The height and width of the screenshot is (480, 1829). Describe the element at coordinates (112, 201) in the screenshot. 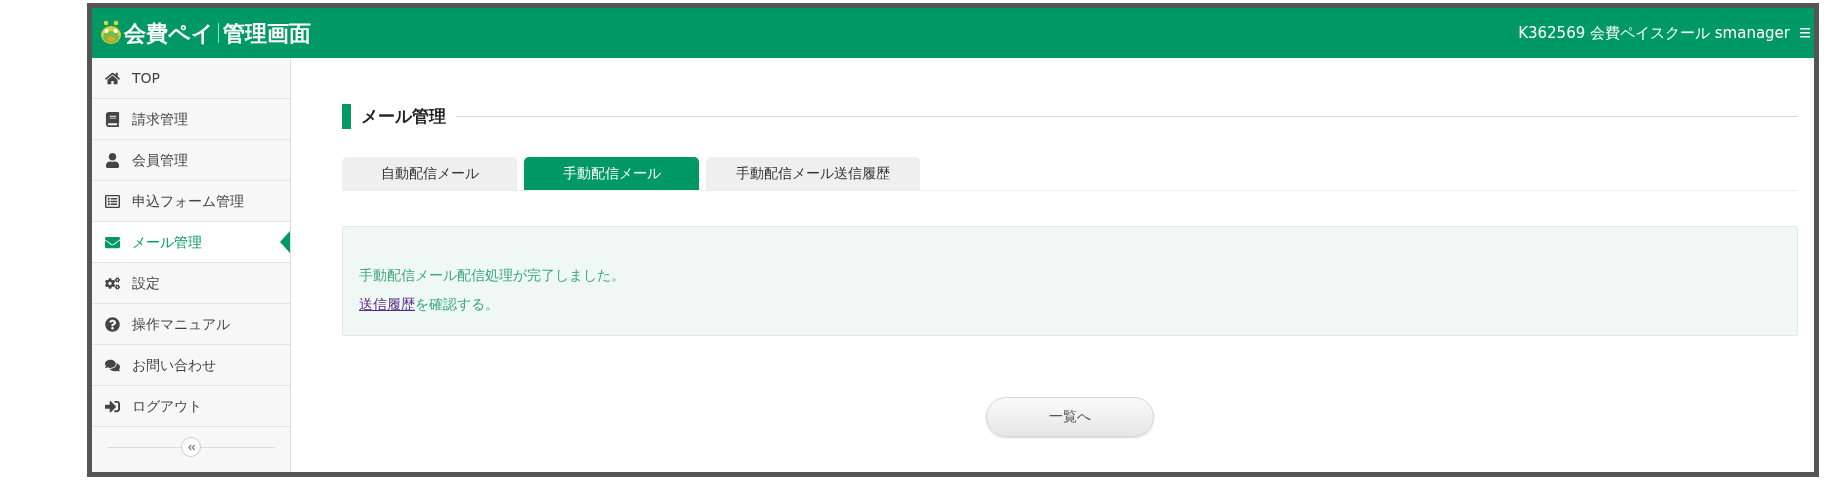

I see `list-icon` at that location.